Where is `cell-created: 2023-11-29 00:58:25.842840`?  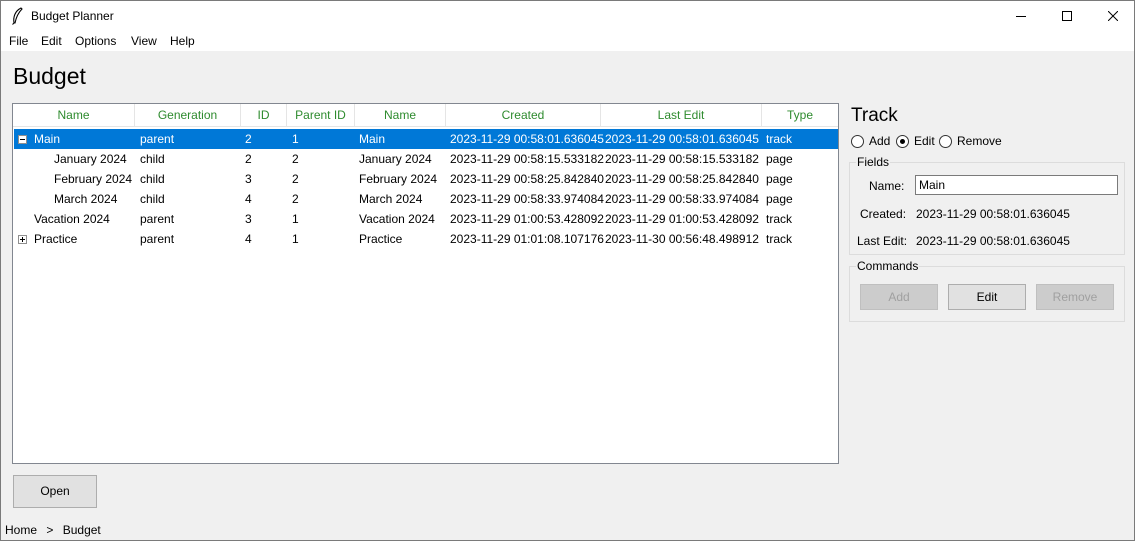
cell-created: 2023-11-29 00:58:25.842840 is located at coordinates (527, 179).